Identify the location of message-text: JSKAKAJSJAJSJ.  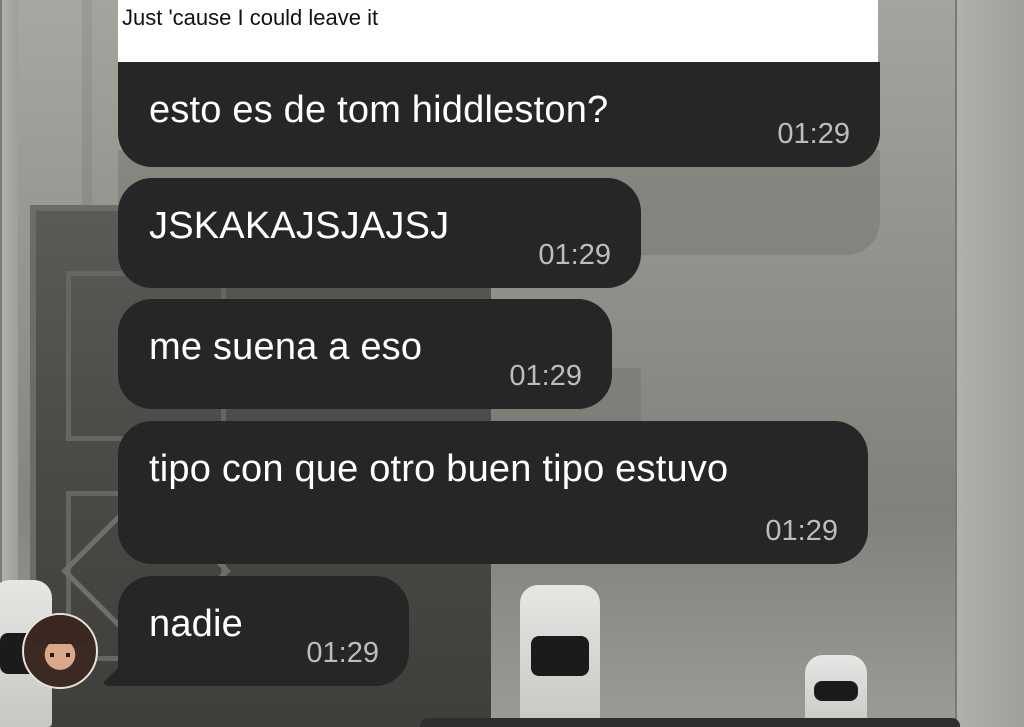
(299, 226).